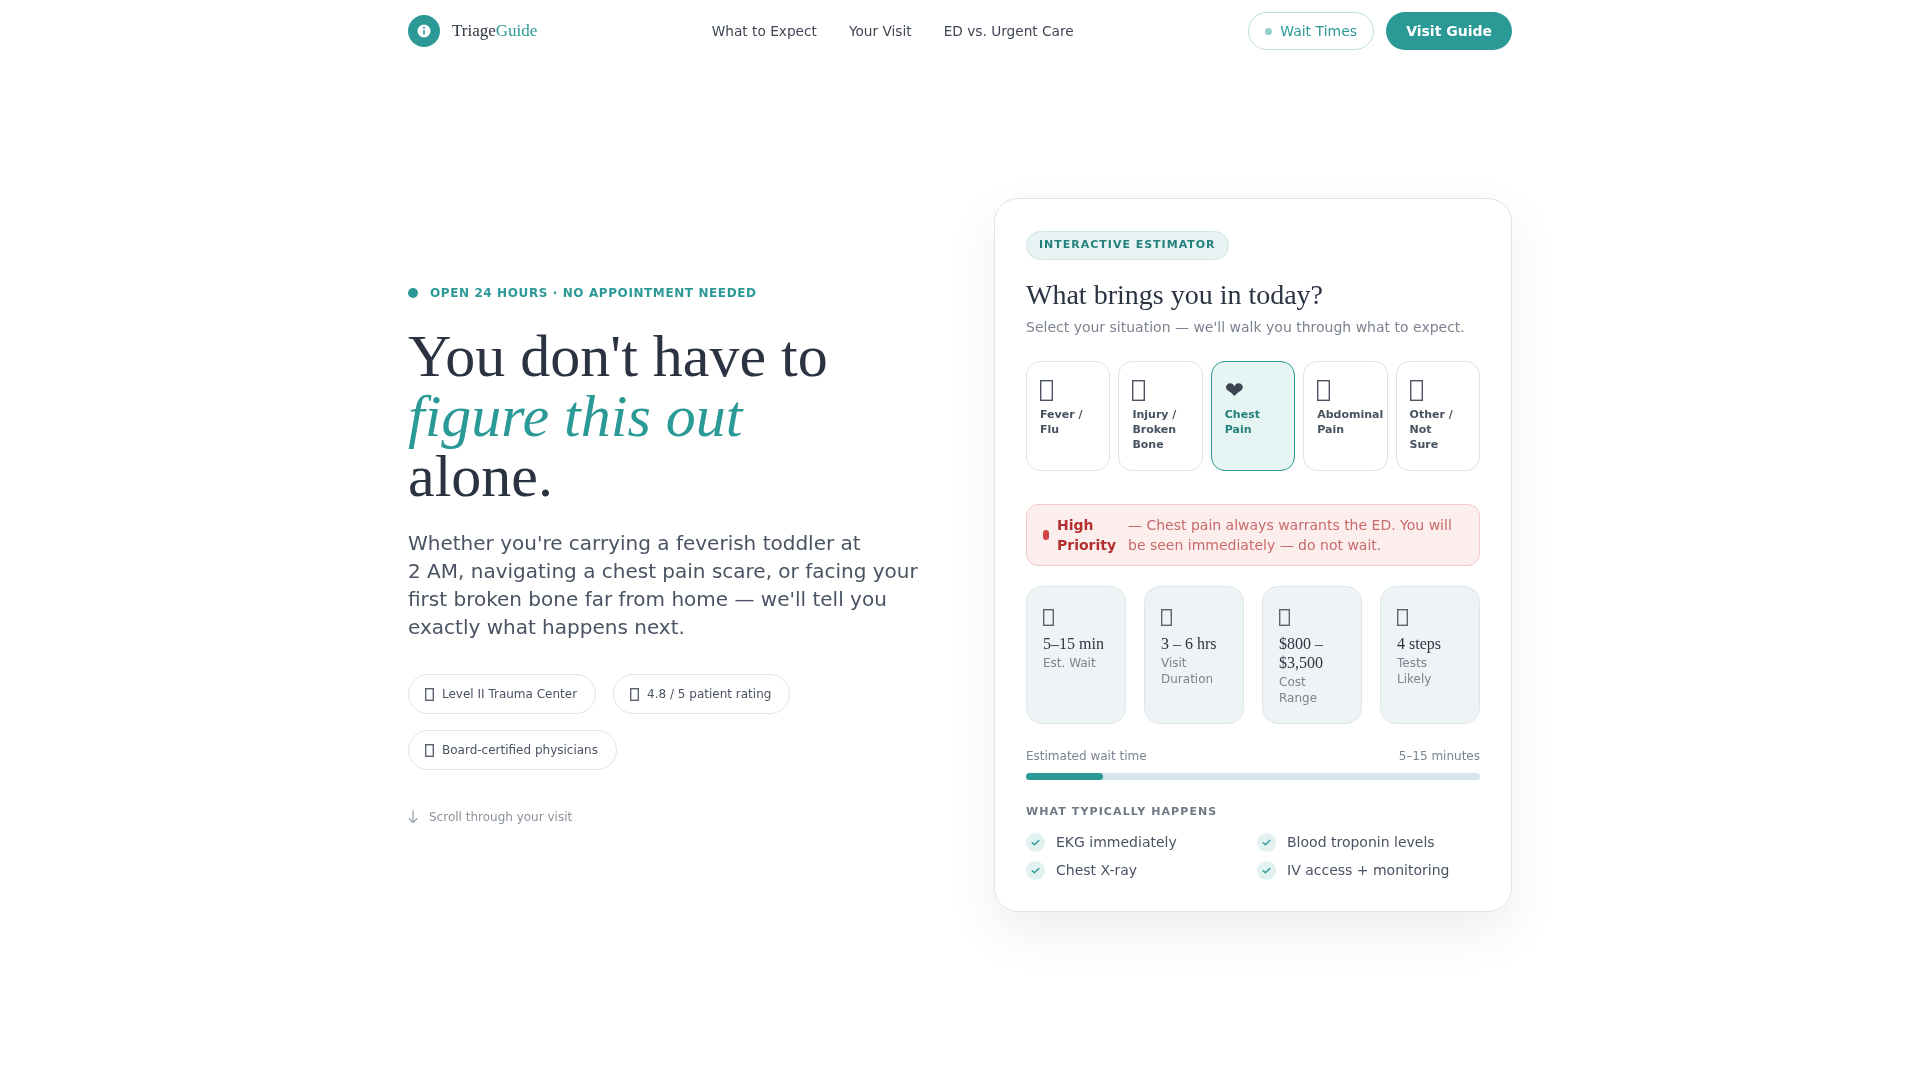 This screenshot has width=1920, height=1080. What do you see at coordinates (1290, 535) in the screenshot?
I see `priority-message: — Chest pain always warrants the ED. You will be seen immediately — do not wait.` at bounding box center [1290, 535].